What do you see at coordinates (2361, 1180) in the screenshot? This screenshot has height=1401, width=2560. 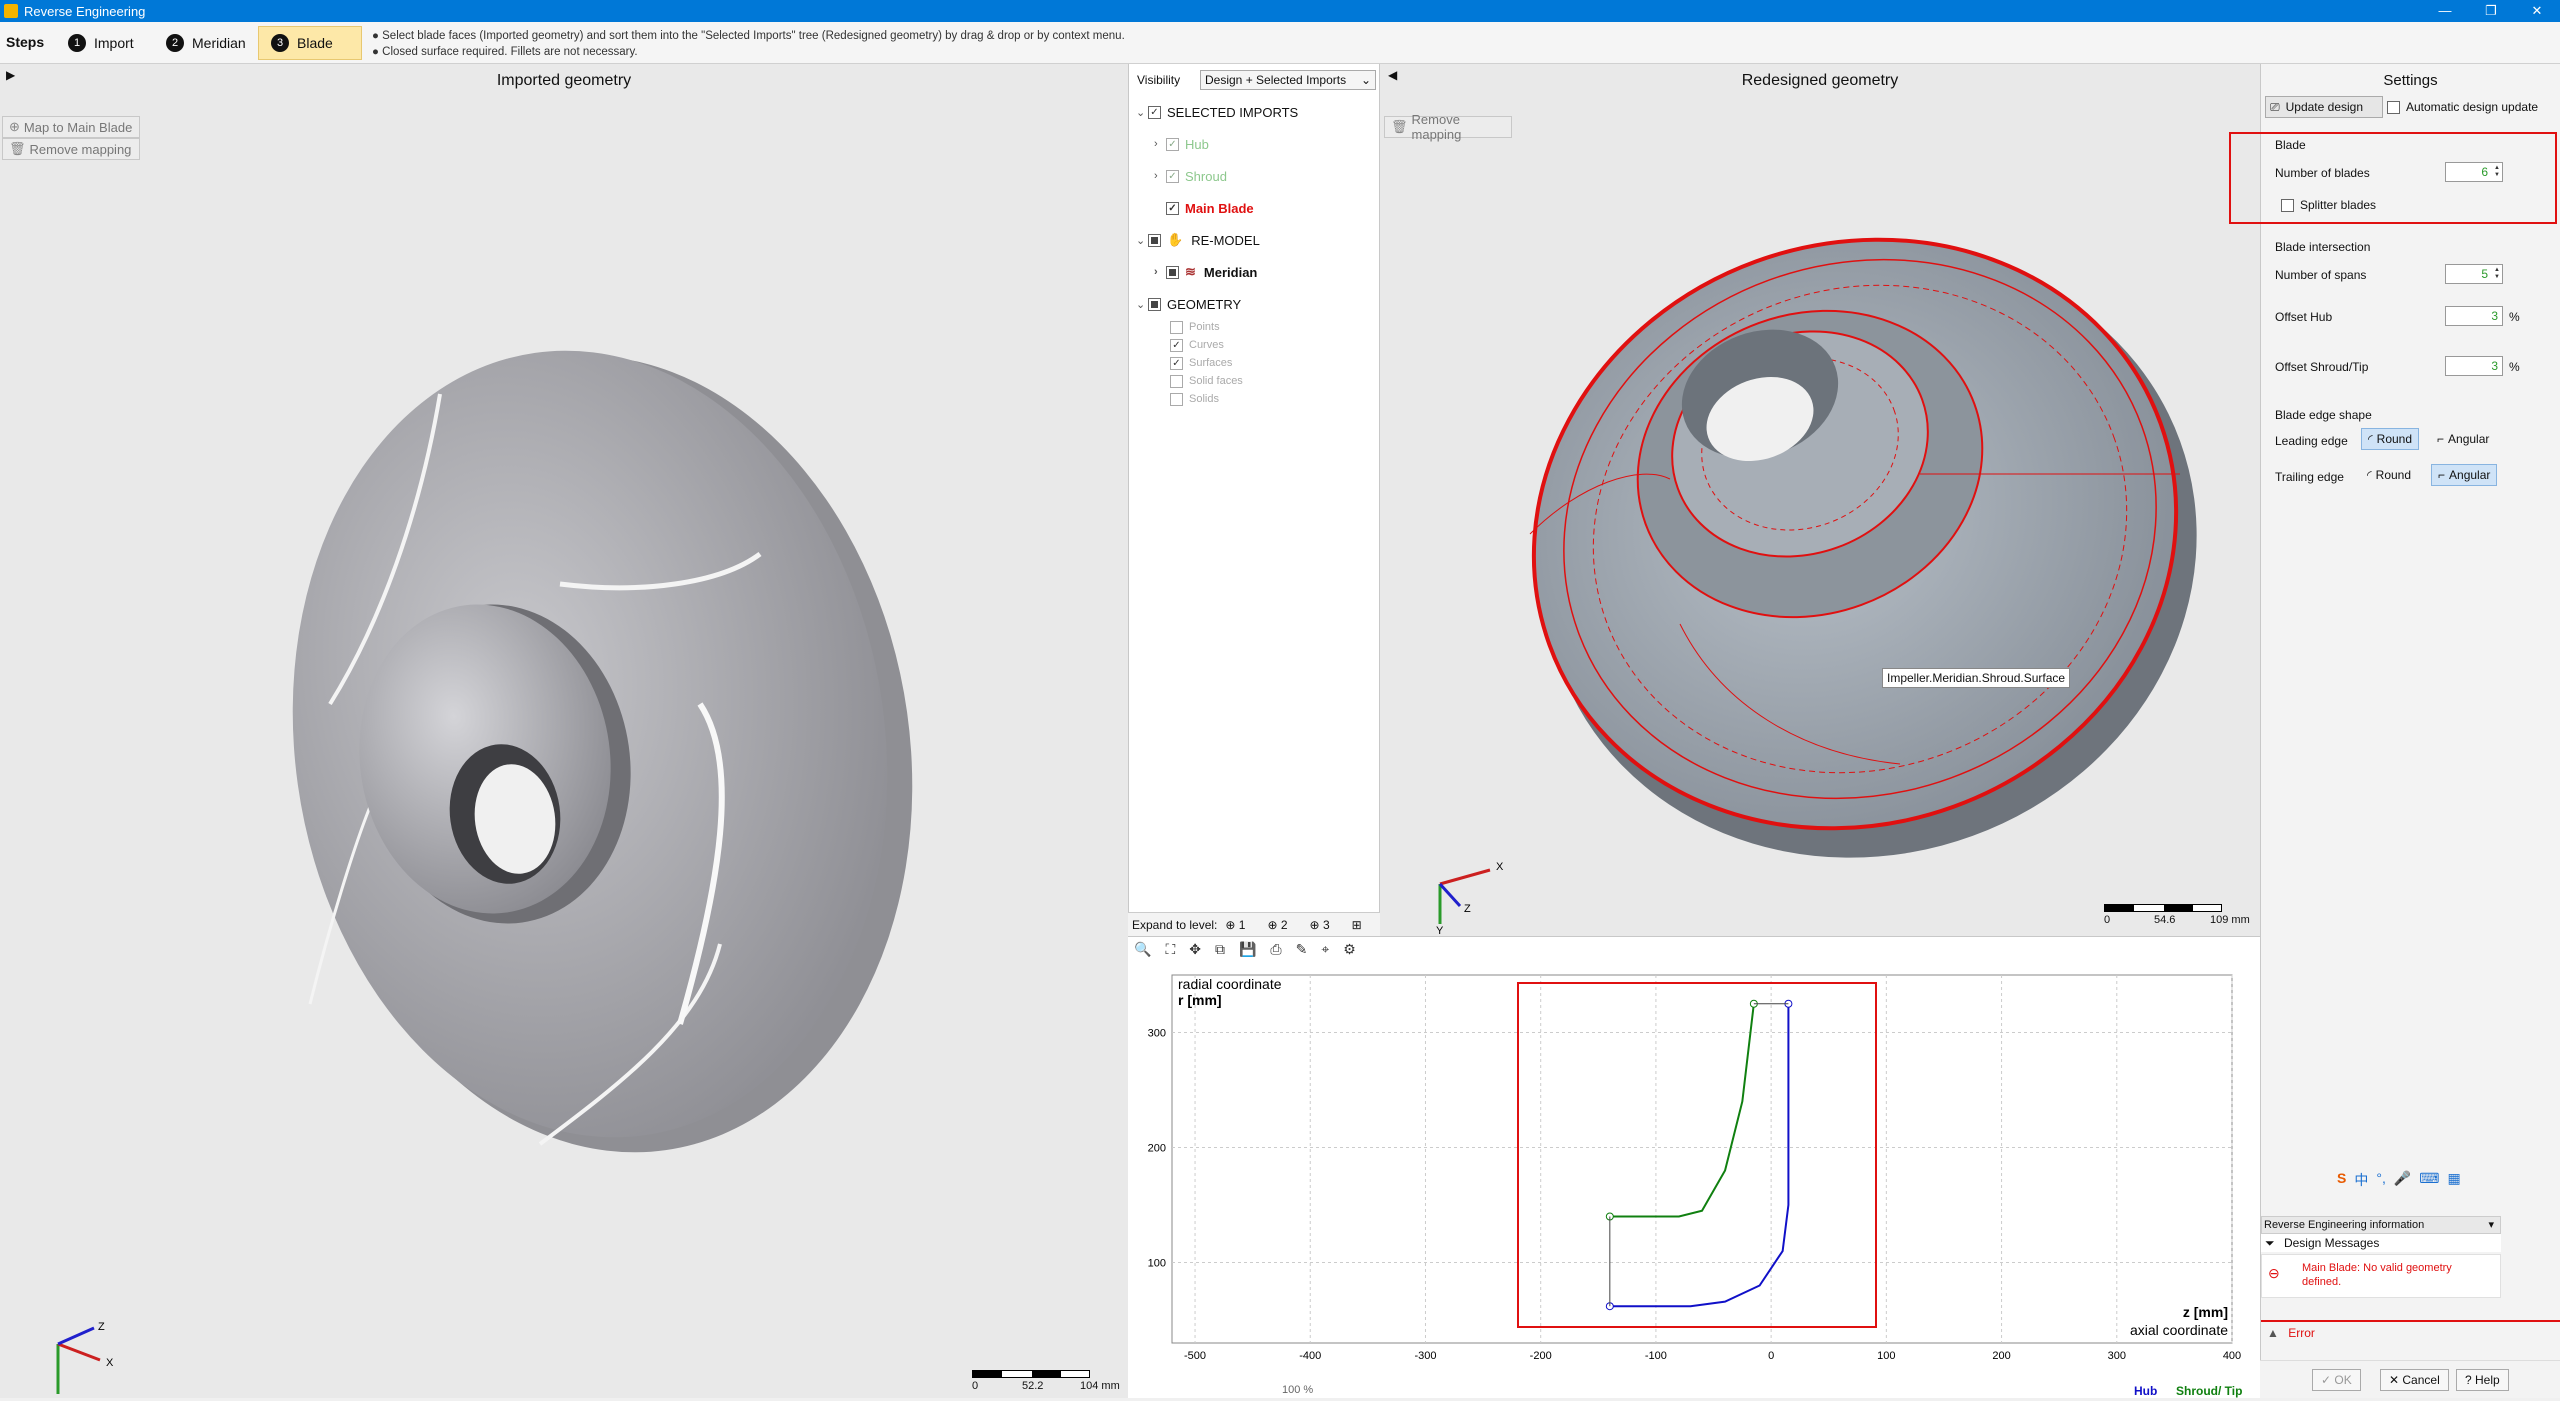 I see `ime-chinese-icon: 中` at bounding box center [2361, 1180].